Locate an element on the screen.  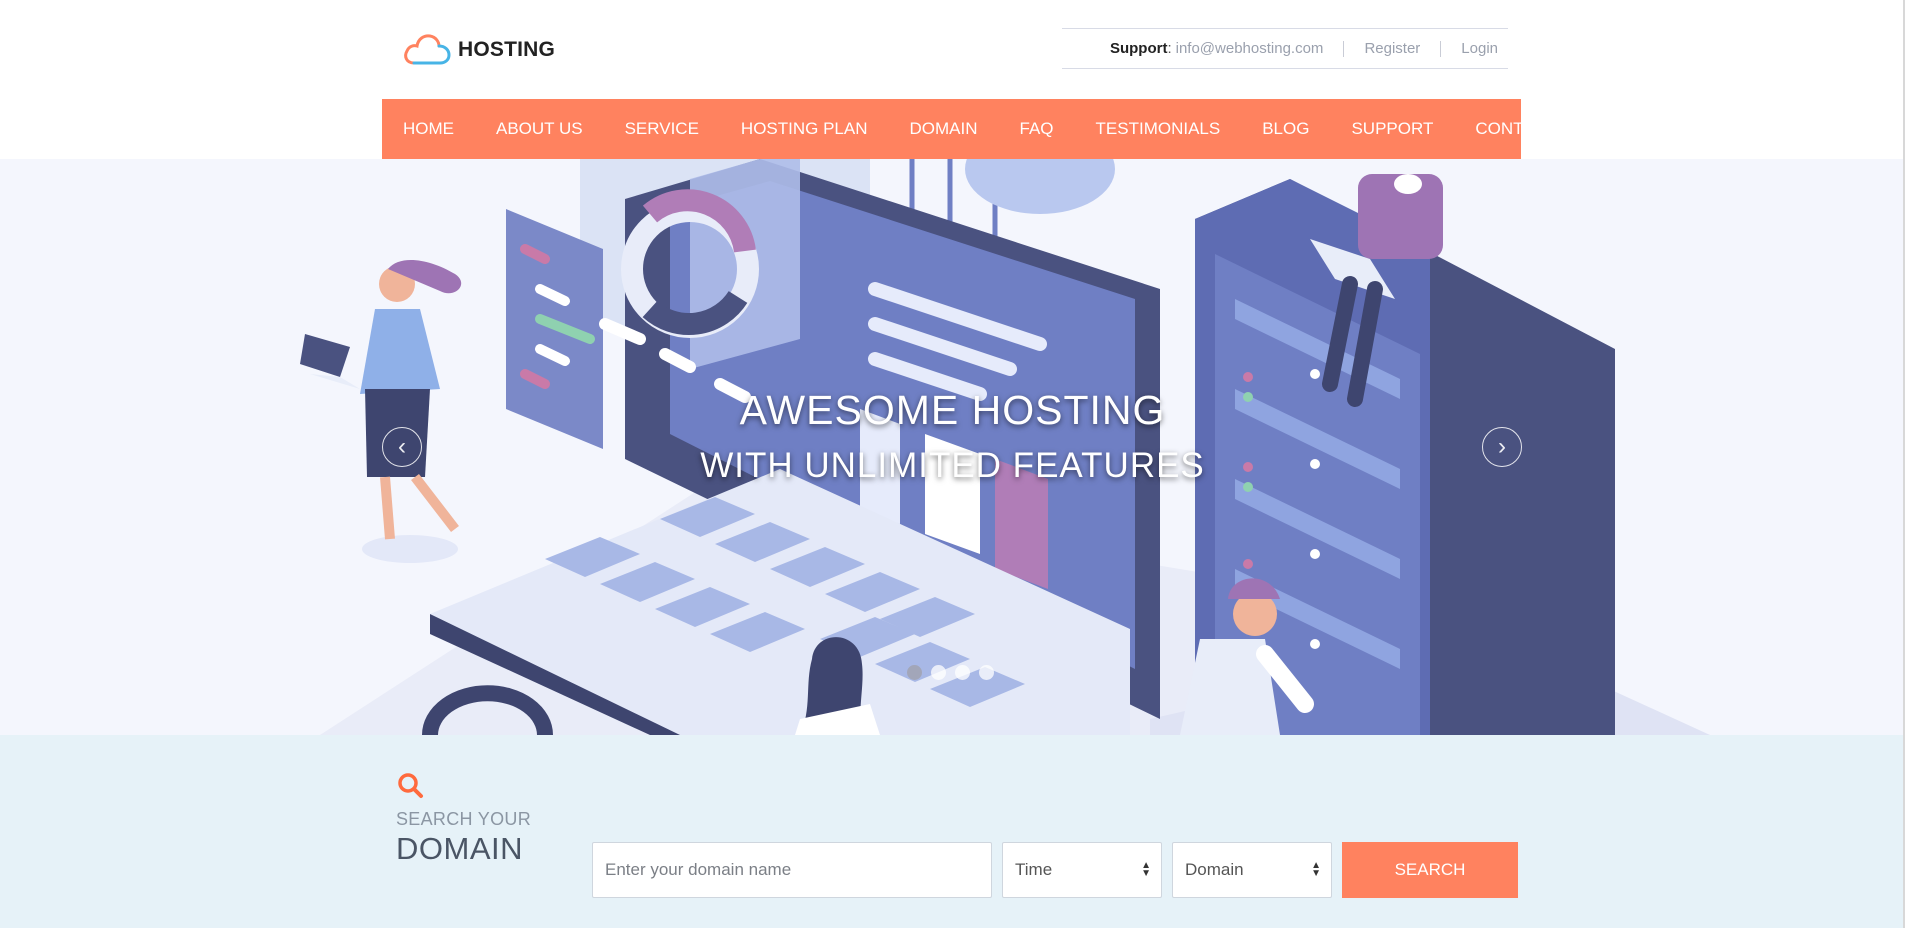
chevron-left-icon: ‹ is located at coordinates (402, 446).